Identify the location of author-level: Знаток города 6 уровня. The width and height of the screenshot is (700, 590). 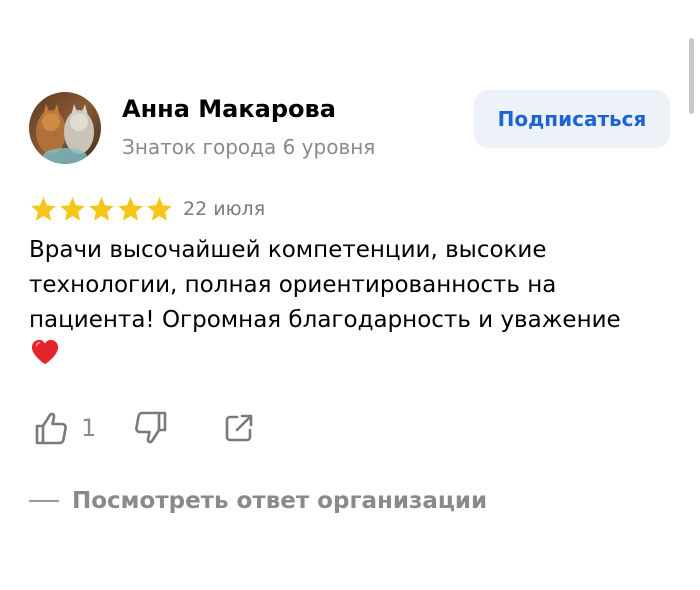
(249, 147).